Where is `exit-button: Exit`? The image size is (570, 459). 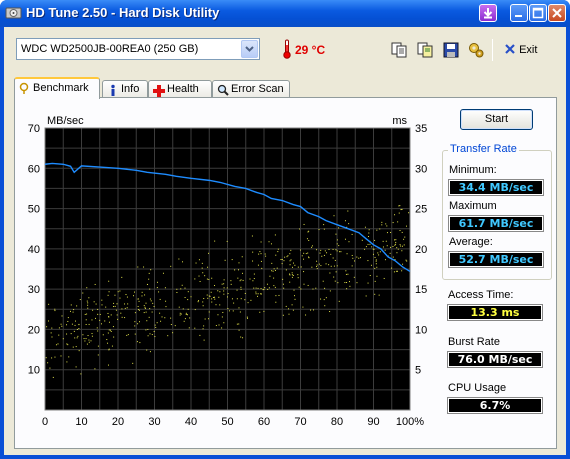 exit-button: Exit is located at coordinates (520, 49).